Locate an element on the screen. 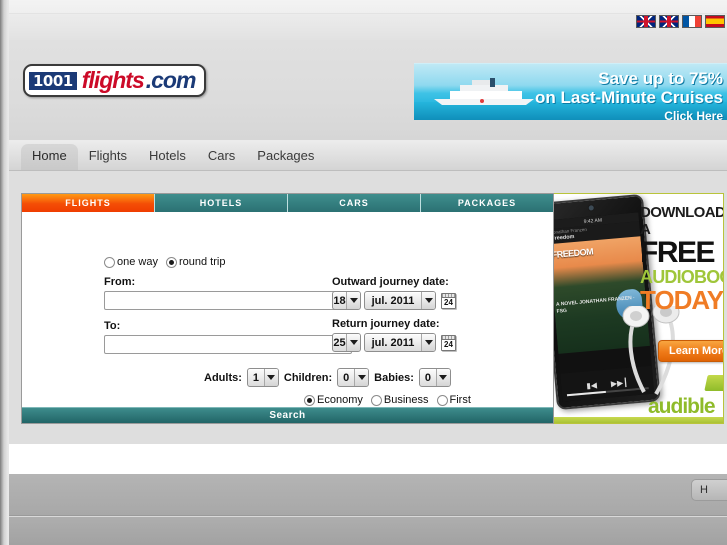  cruise-cta-link: Click Here is located at coordinates (608, 114).